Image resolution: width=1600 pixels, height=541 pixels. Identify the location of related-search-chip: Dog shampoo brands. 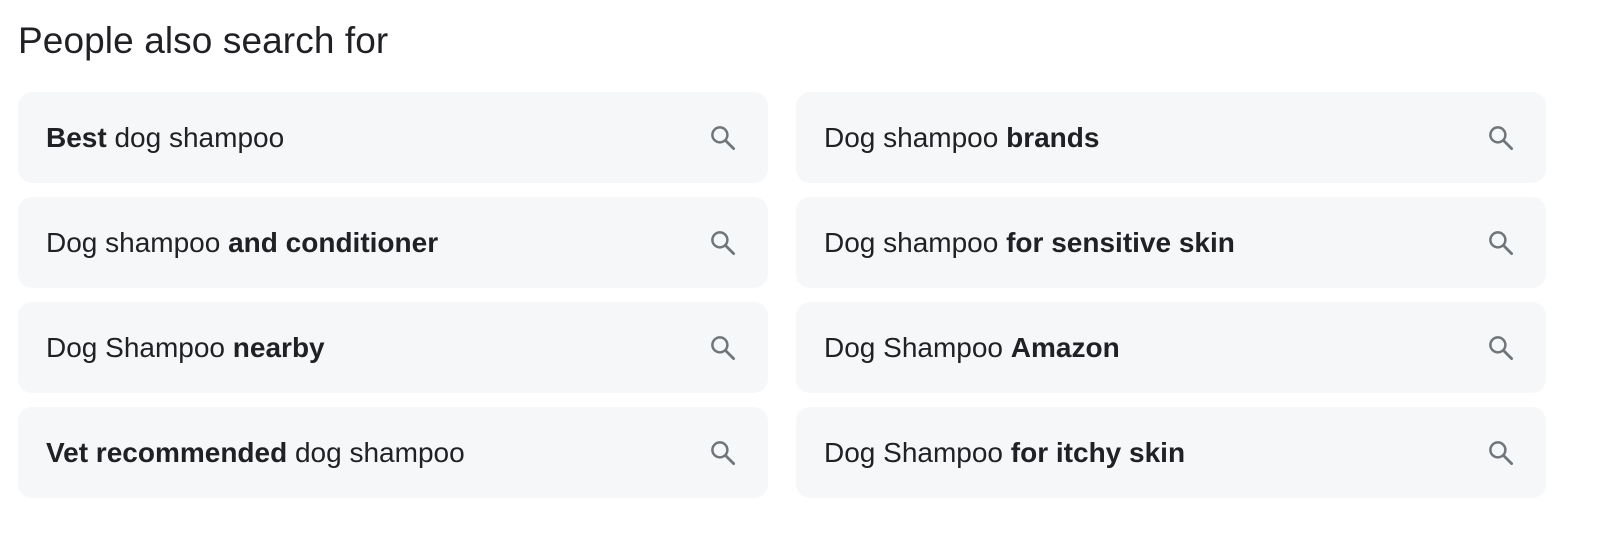
(1171, 137).